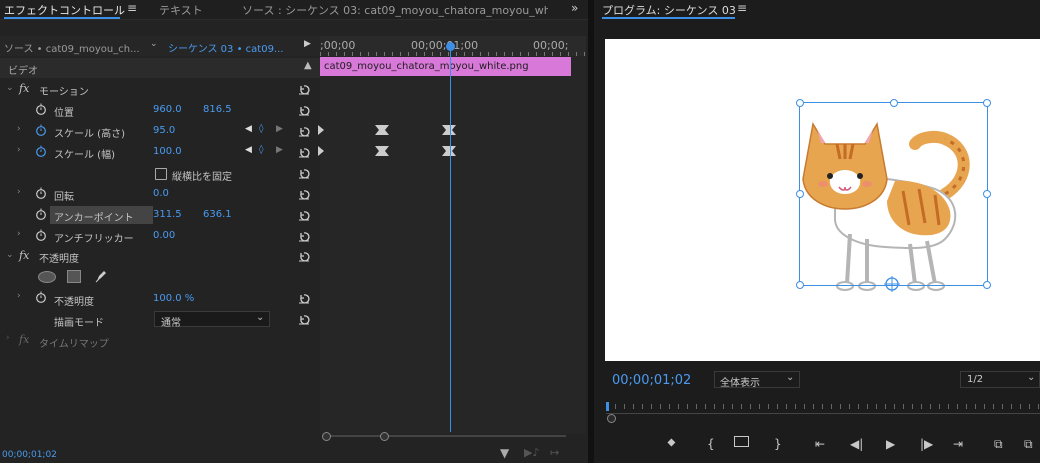 The image size is (1040, 463). I want to click on scale-height-value: 95.0, so click(164, 130).